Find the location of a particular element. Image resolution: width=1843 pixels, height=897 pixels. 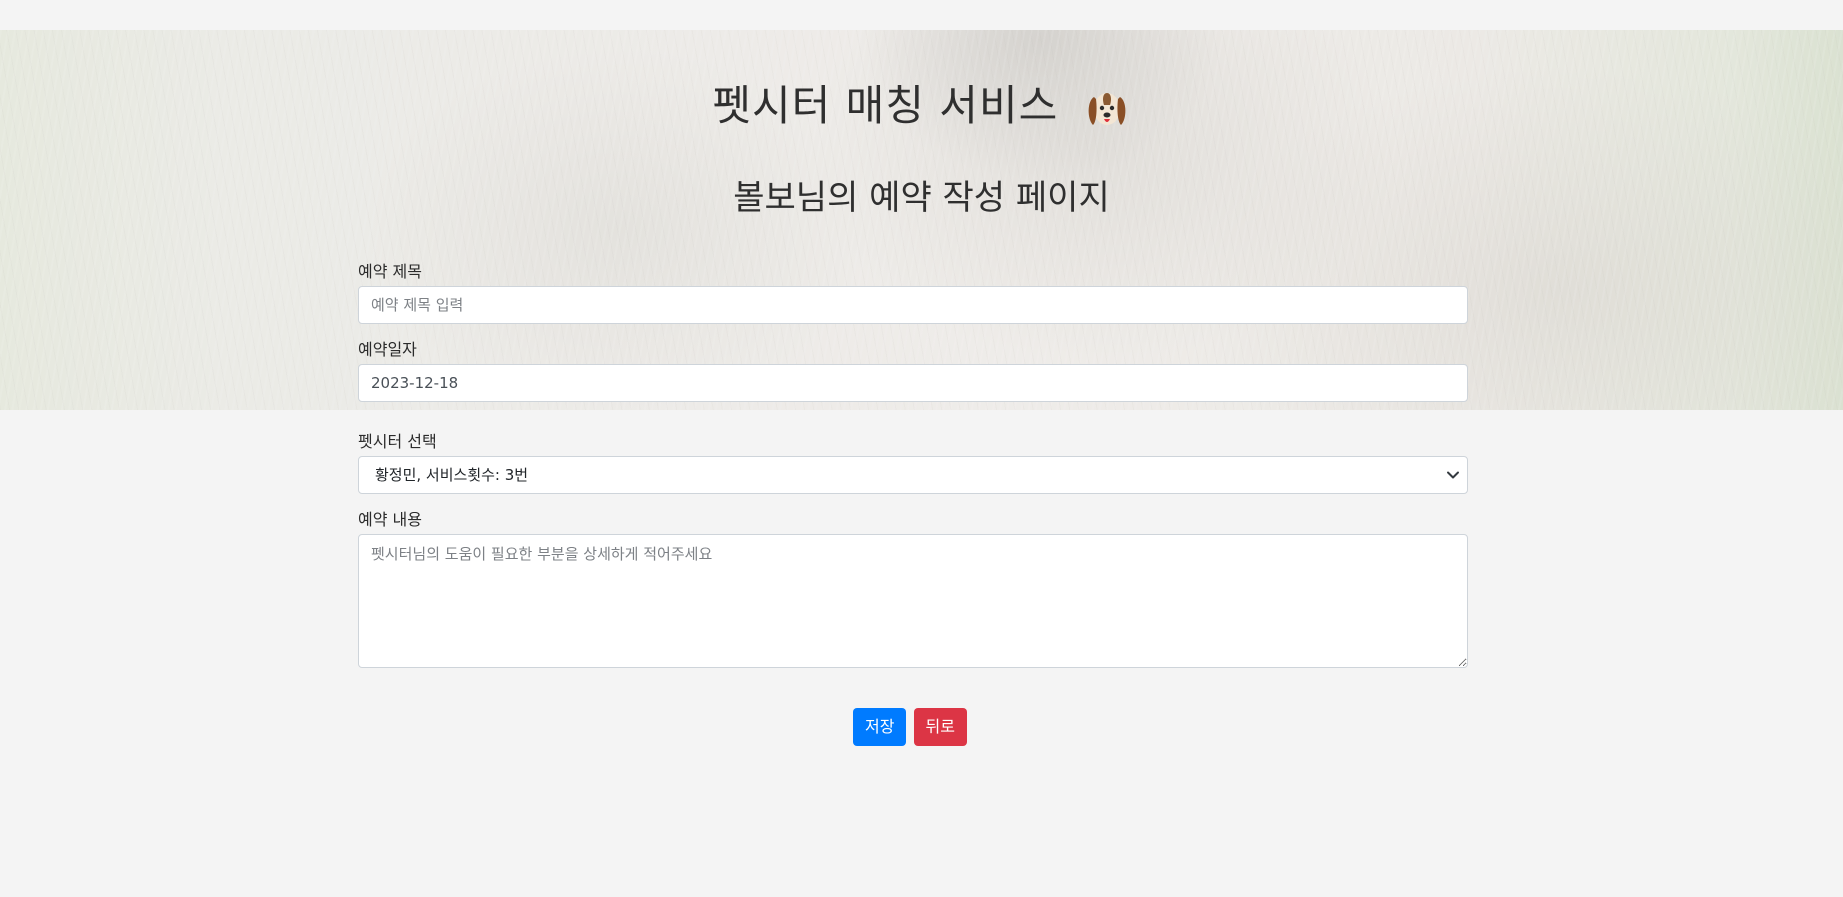

title-field-group: 예약 제목 is located at coordinates (913, 291).